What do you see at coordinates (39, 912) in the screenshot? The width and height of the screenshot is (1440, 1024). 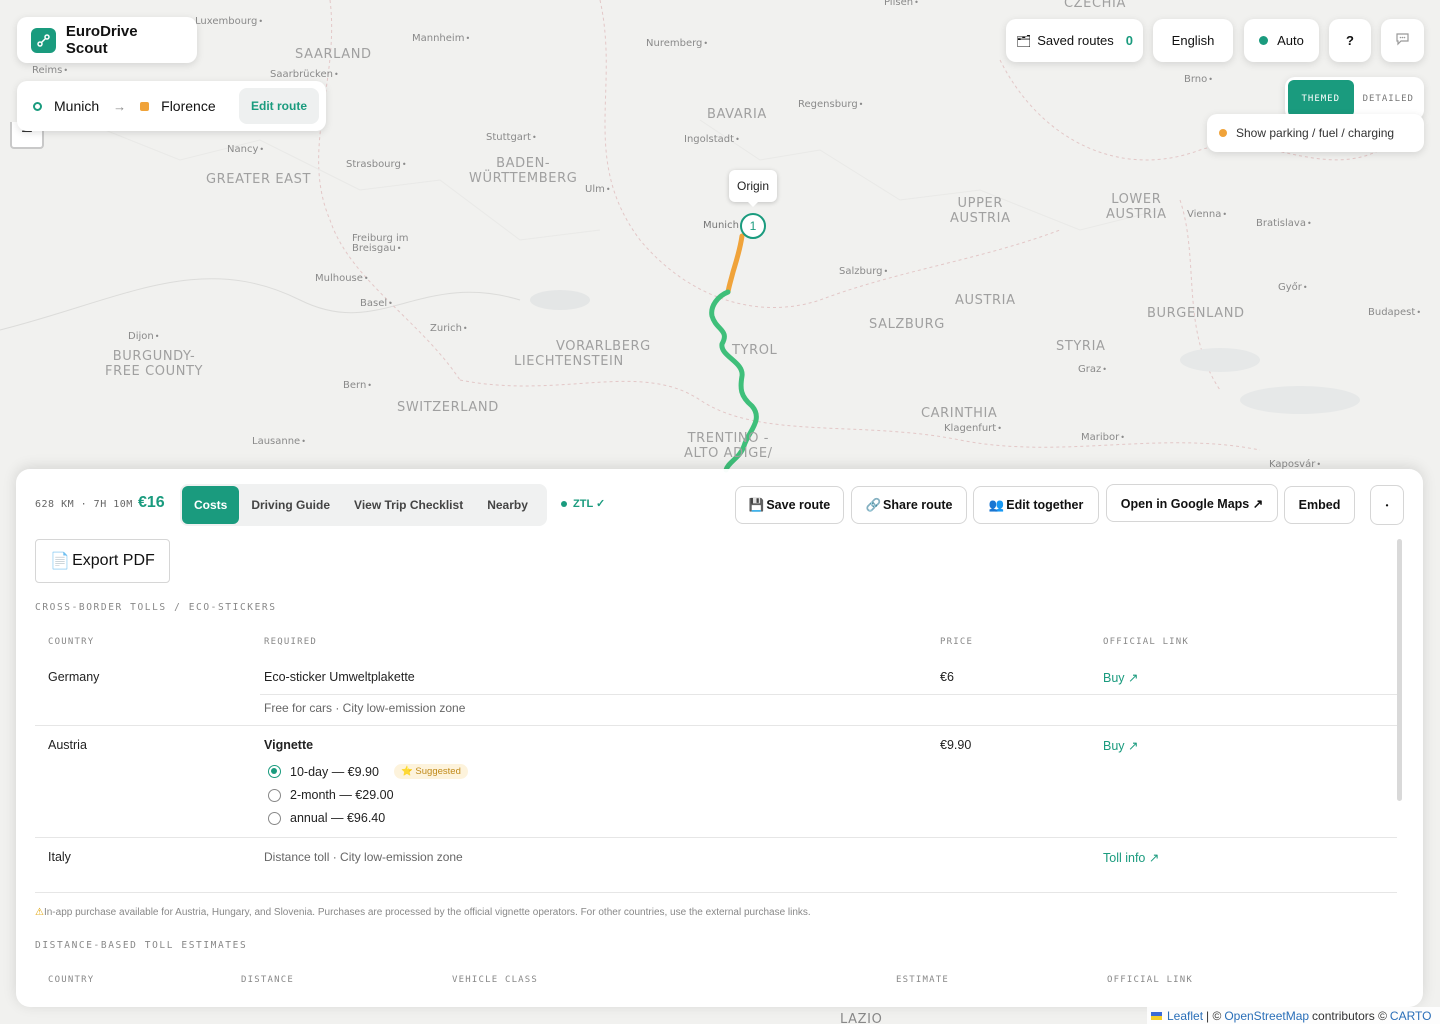 I see `warning-icon: ⚠` at bounding box center [39, 912].